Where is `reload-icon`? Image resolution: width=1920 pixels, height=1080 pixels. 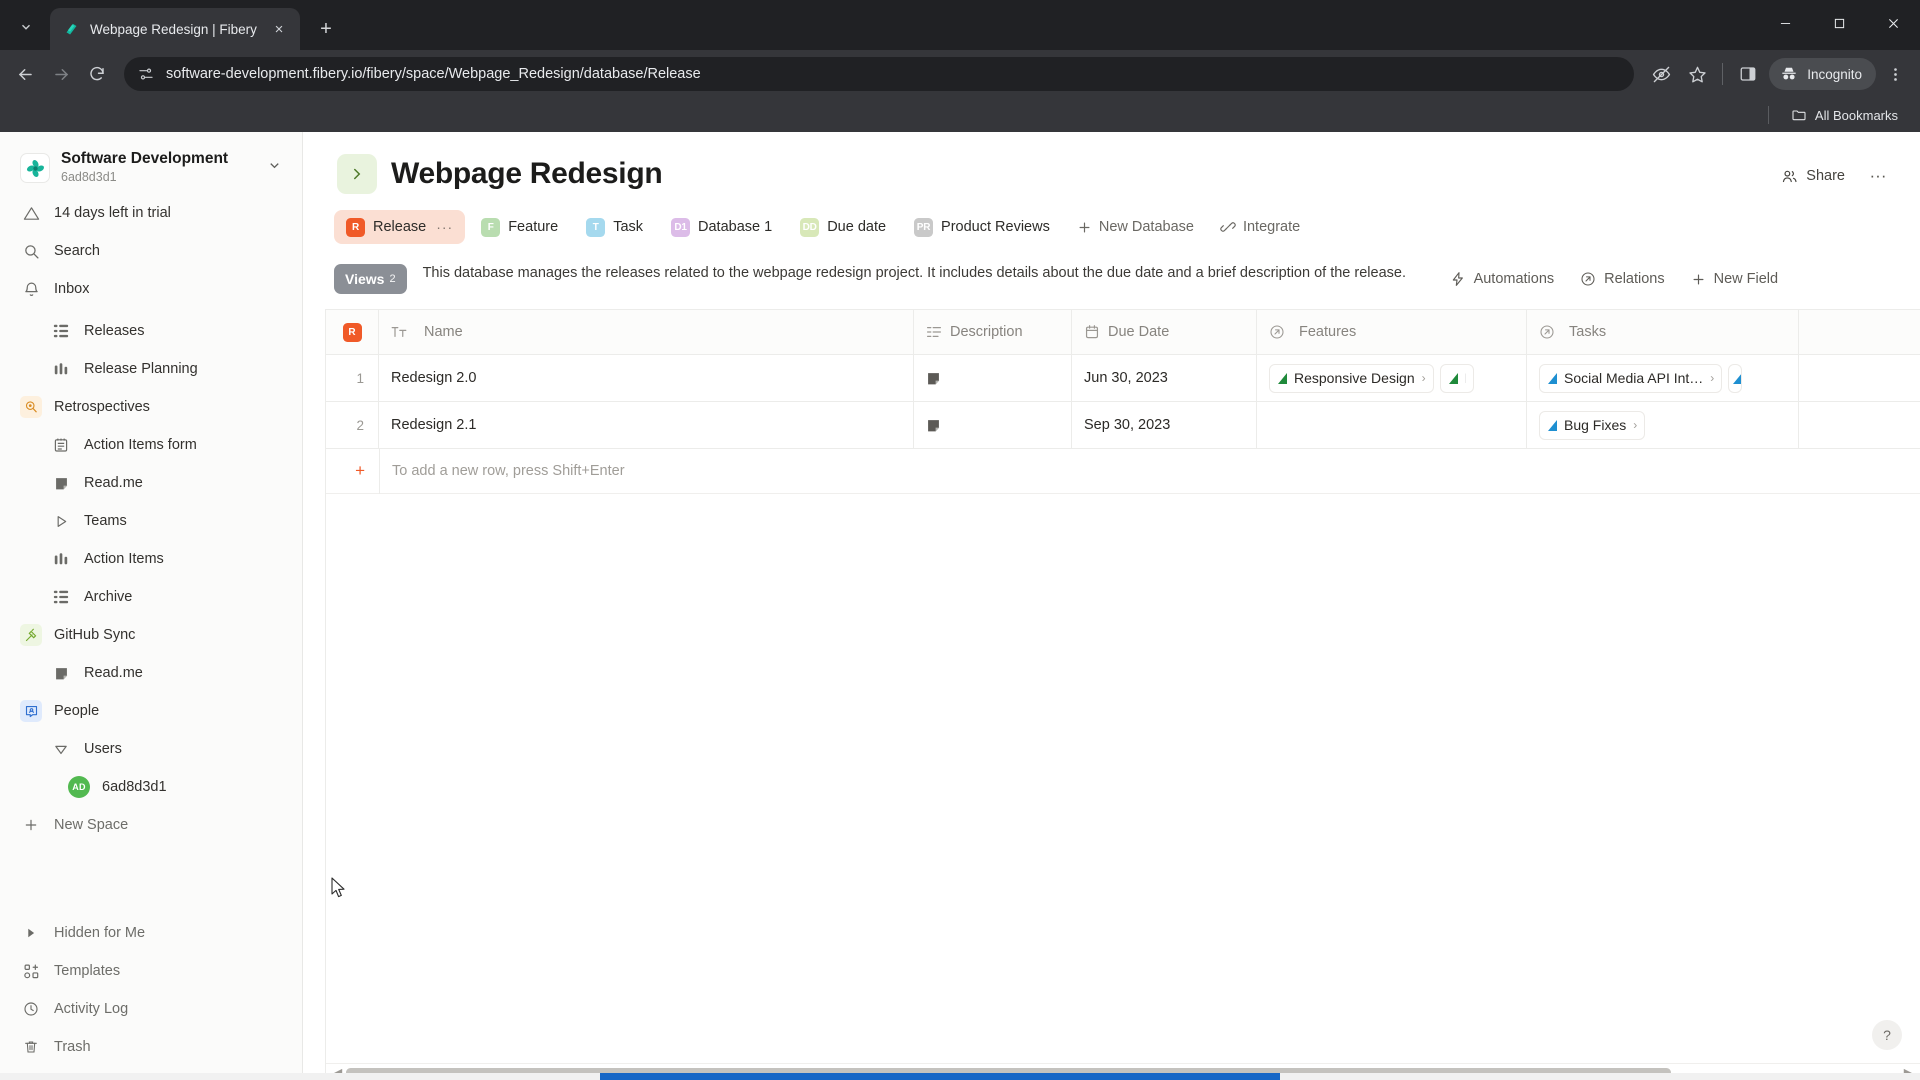 reload-icon is located at coordinates (97, 74).